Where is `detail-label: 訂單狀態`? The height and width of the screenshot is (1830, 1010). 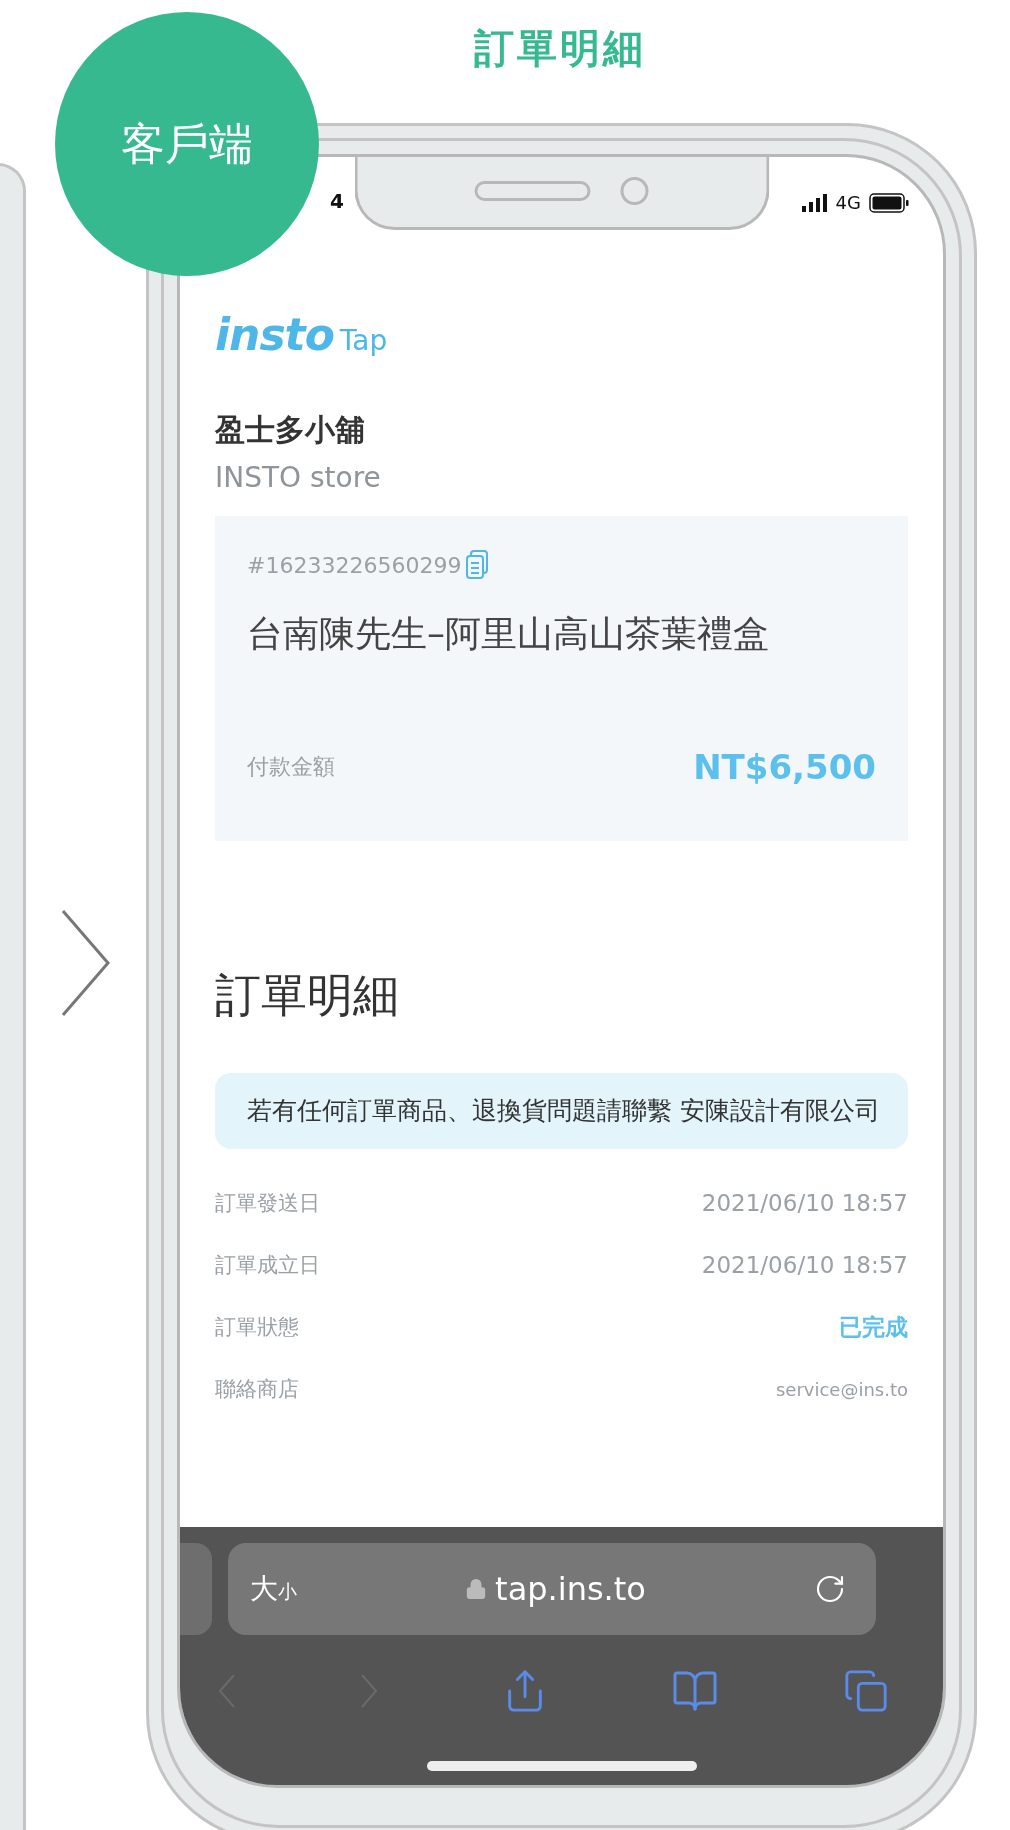 detail-label: 訂單狀態 is located at coordinates (257, 1327).